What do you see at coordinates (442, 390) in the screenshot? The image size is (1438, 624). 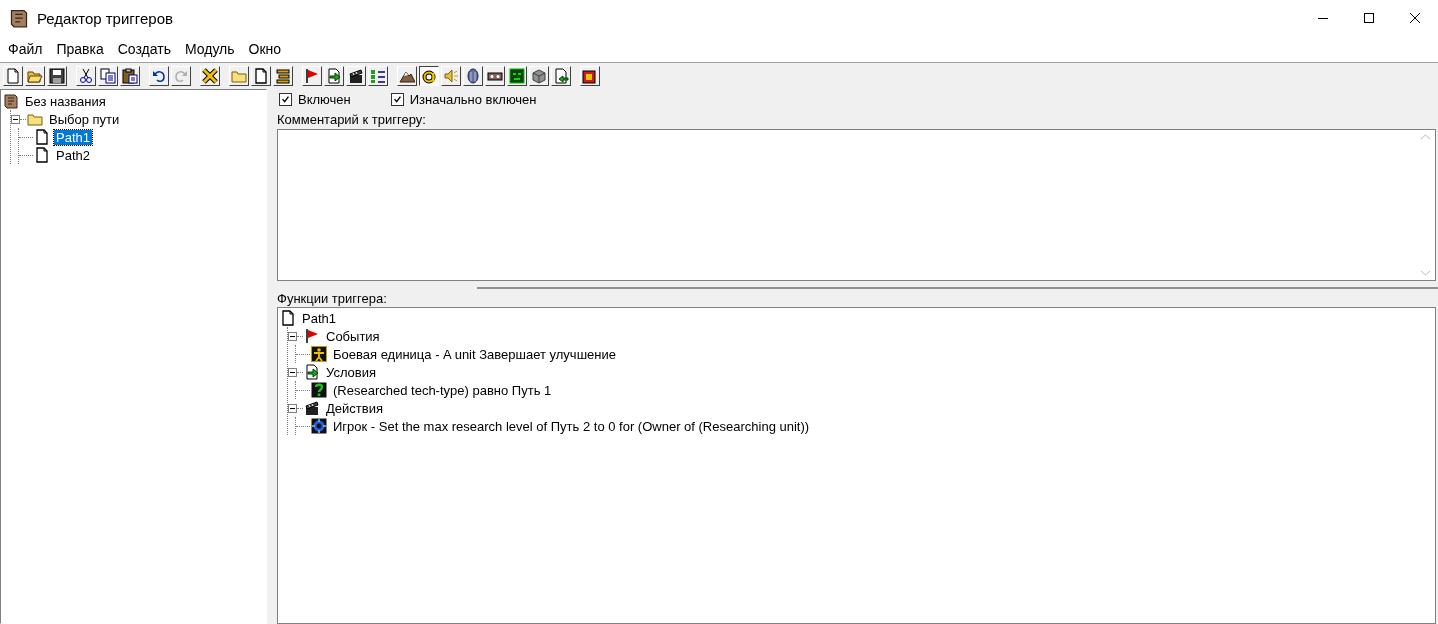 I see `tree-item: (Researched tech-type) равно Путь 1` at bounding box center [442, 390].